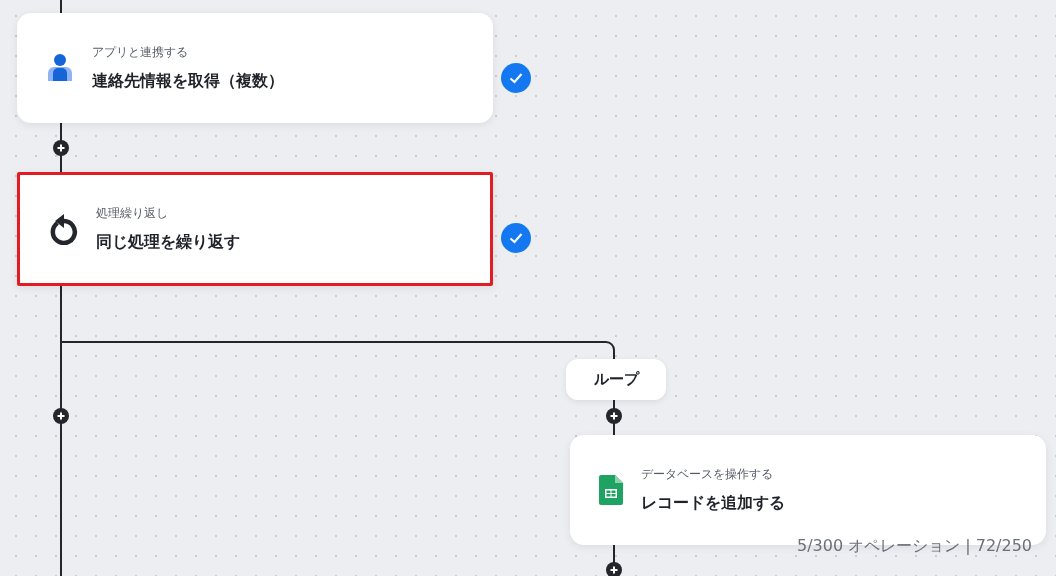  I want to click on step-category: 処理繰り返し, so click(132, 213).